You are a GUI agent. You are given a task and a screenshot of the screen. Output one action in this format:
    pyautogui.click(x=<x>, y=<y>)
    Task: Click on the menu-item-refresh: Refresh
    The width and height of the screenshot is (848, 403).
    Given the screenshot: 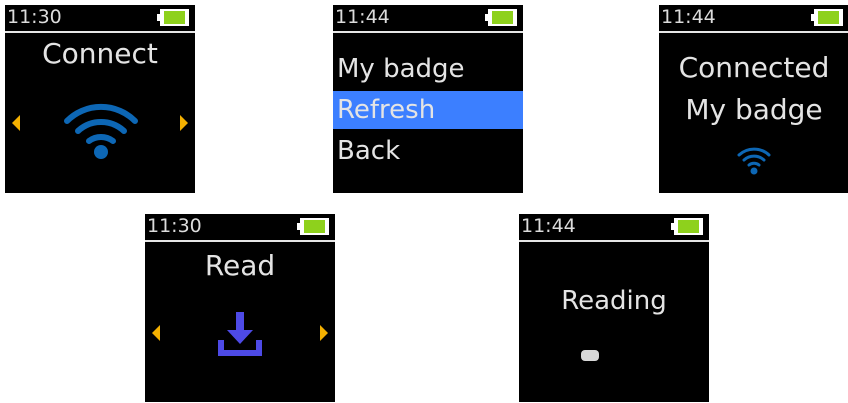 What is the action you would take?
    pyautogui.click(x=428, y=110)
    